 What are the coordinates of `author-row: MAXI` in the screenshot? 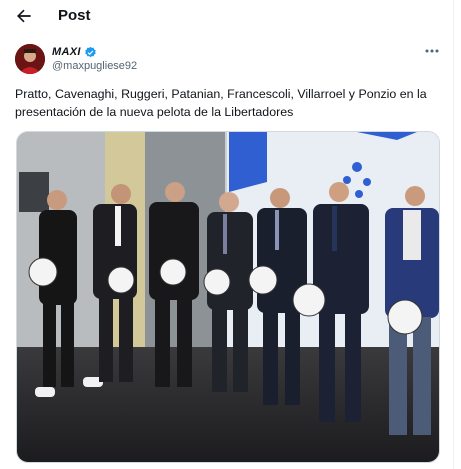 It's located at (74, 52).